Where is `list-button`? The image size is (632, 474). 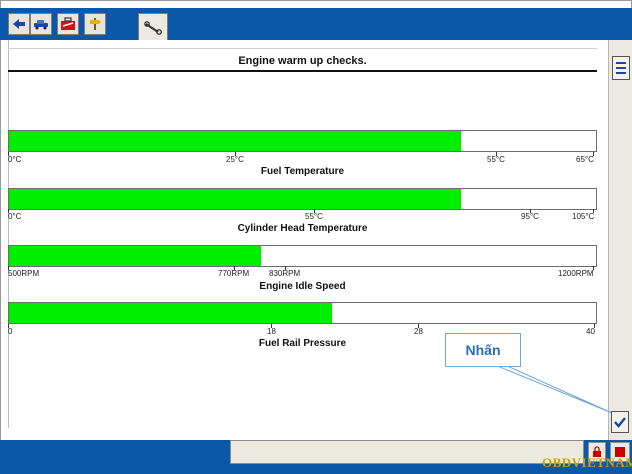
list-button is located at coordinates (621, 68).